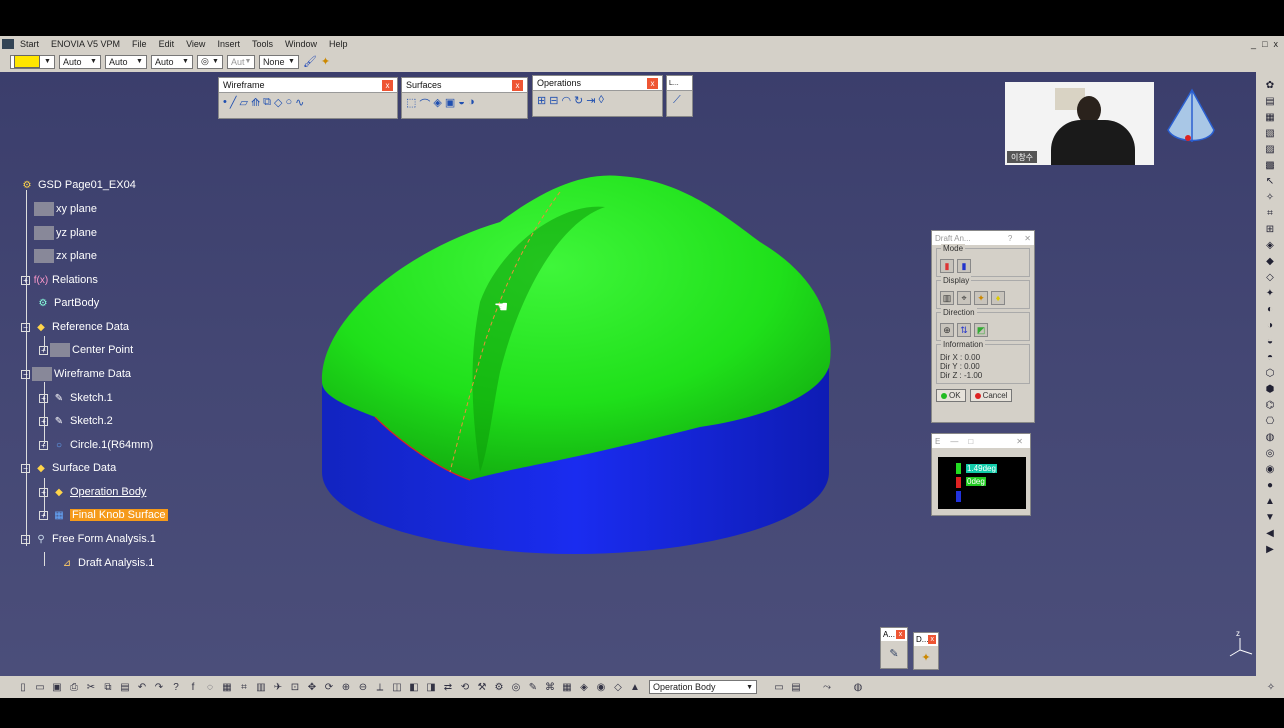 The image size is (1284, 728). Describe the element at coordinates (964, 266) in the screenshot. I see `full-mode-icon: ▮` at that location.